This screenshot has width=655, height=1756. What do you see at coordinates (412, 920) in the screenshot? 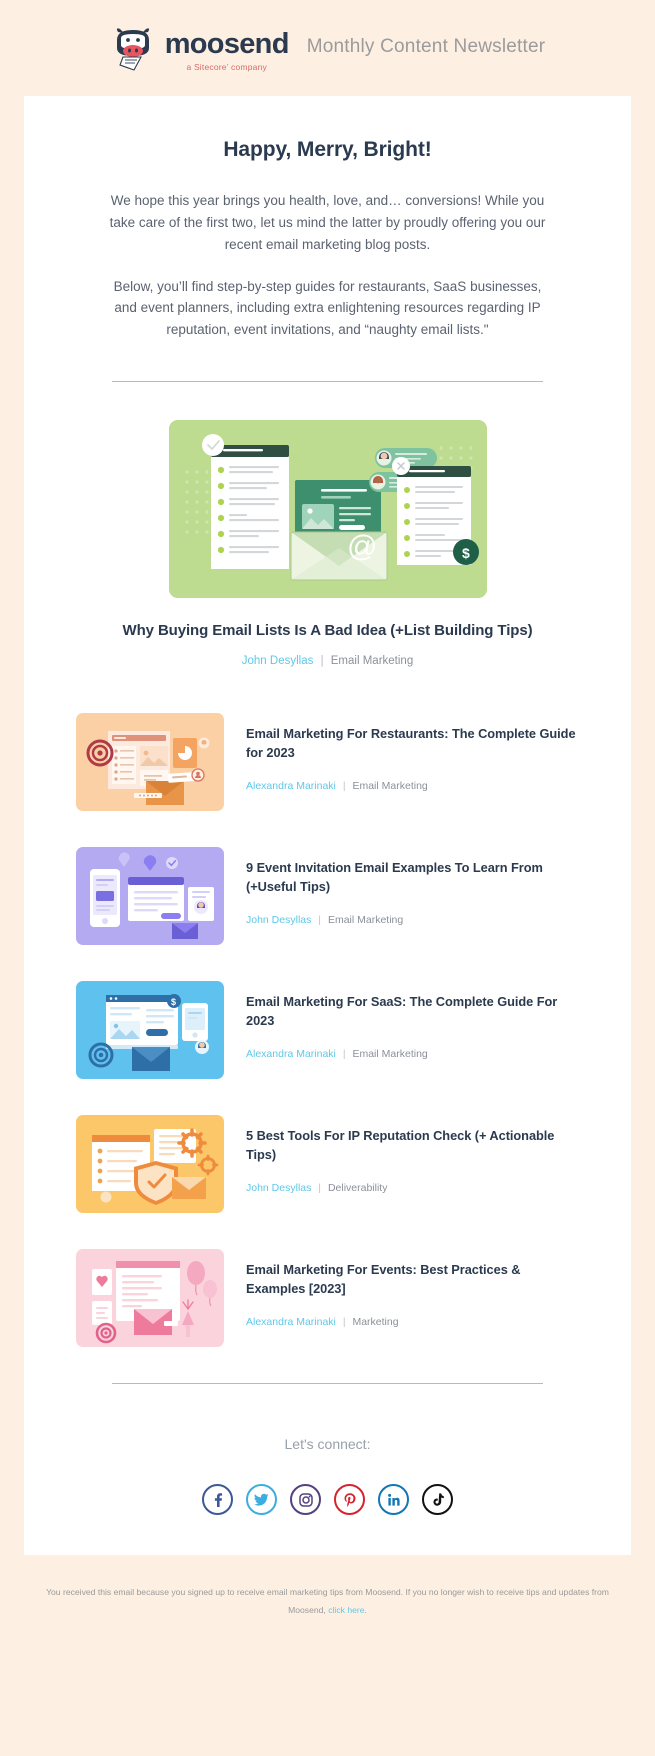
I see `article-byline: John Desyllas | Email Marketing` at bounding box center [412, 920].